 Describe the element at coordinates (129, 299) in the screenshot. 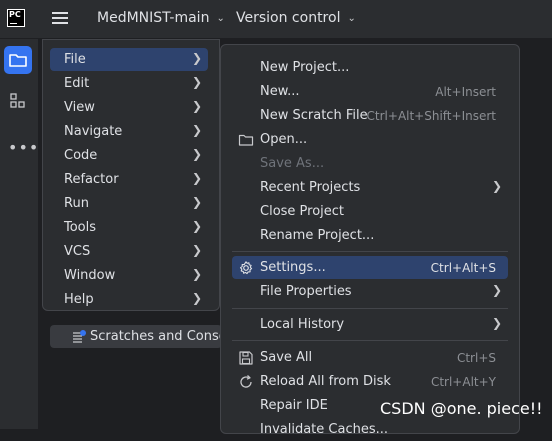

I see `menu-item-help: Help ❯` at that location.